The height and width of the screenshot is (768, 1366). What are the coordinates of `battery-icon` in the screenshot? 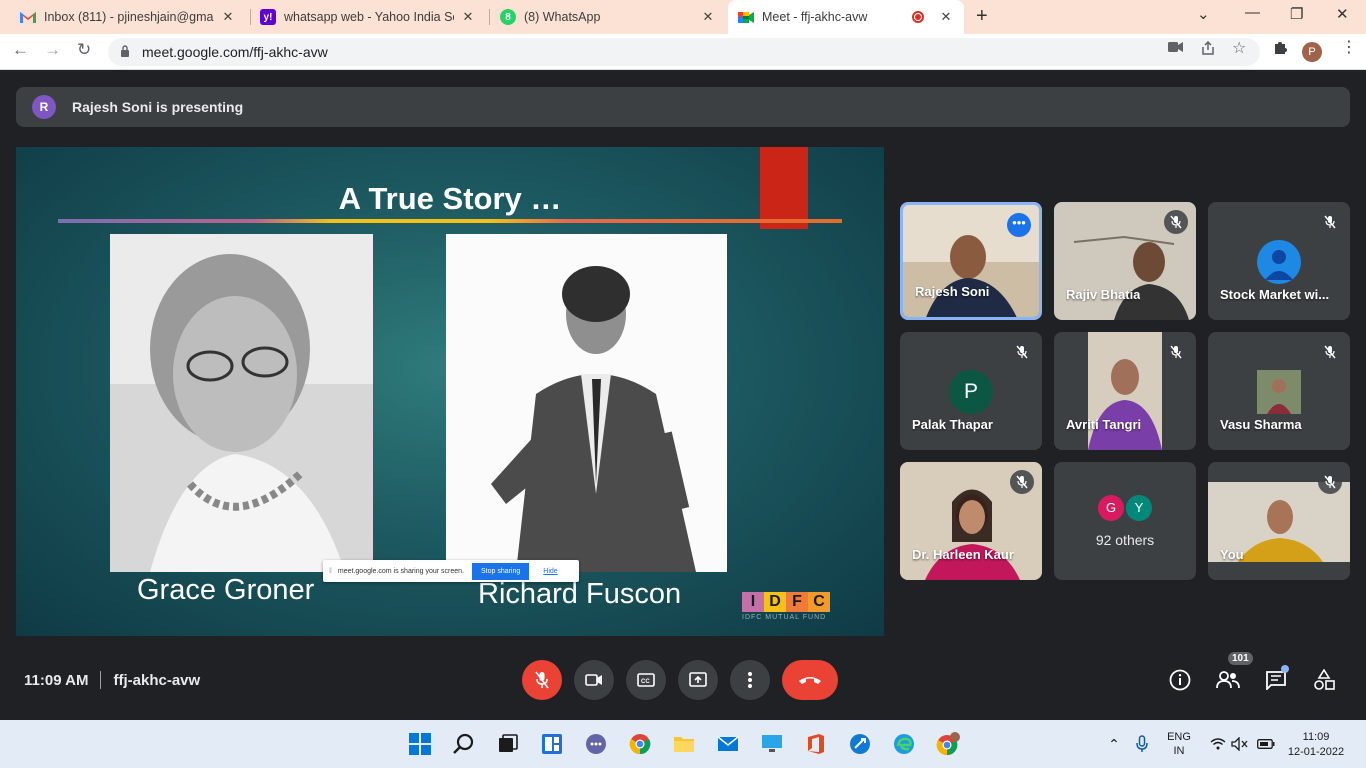 It's located at (1266, 744).